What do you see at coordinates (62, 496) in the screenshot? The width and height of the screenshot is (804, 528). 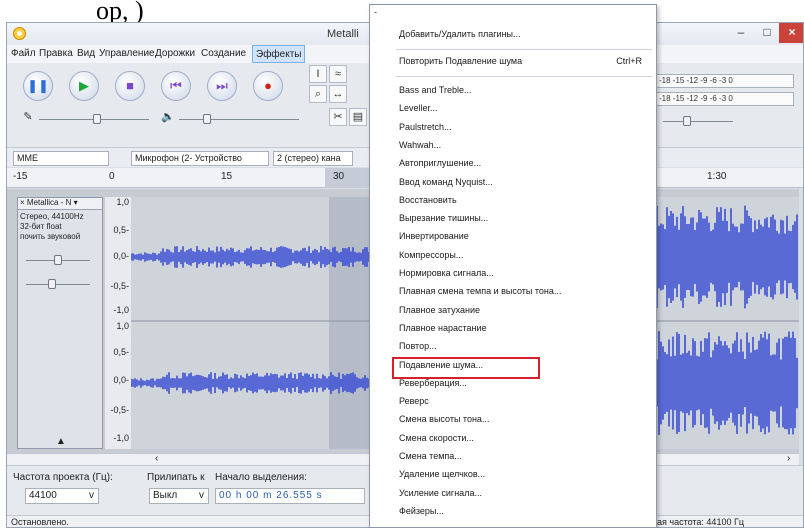 I see `project-rate-select: 44100 v` at bounding box center [62, 496].